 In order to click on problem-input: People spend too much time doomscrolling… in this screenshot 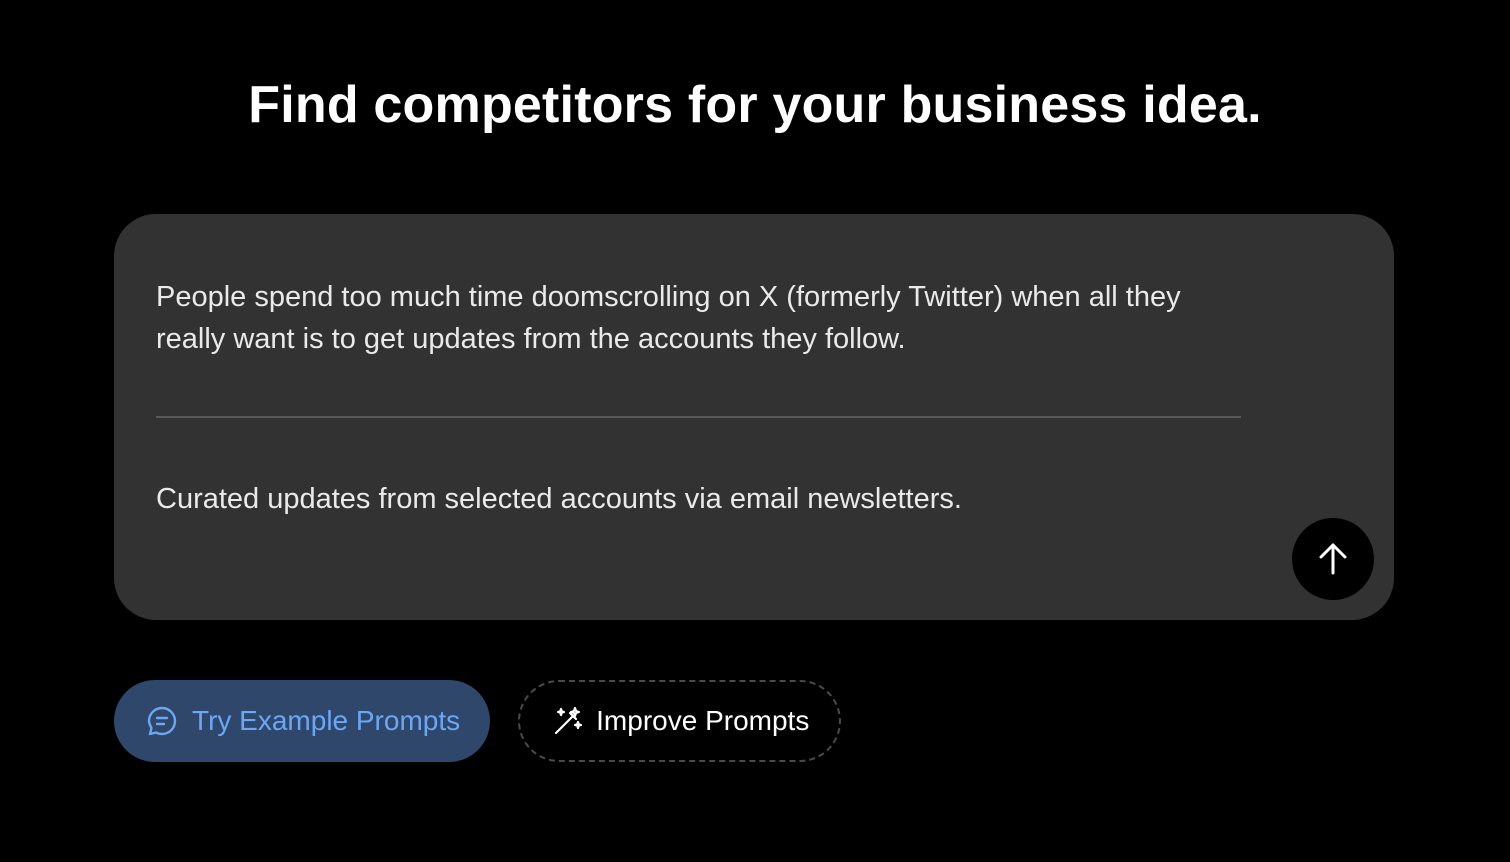, I will do `click(698, 321)`.